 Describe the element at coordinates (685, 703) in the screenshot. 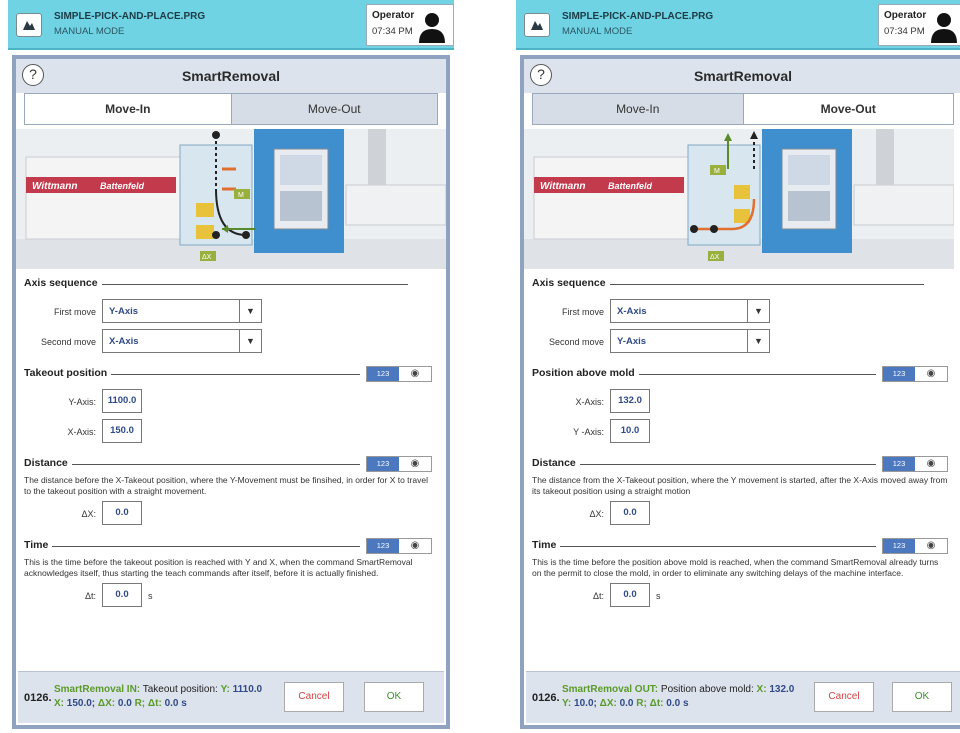

I see `summary-unit: s` at that location.